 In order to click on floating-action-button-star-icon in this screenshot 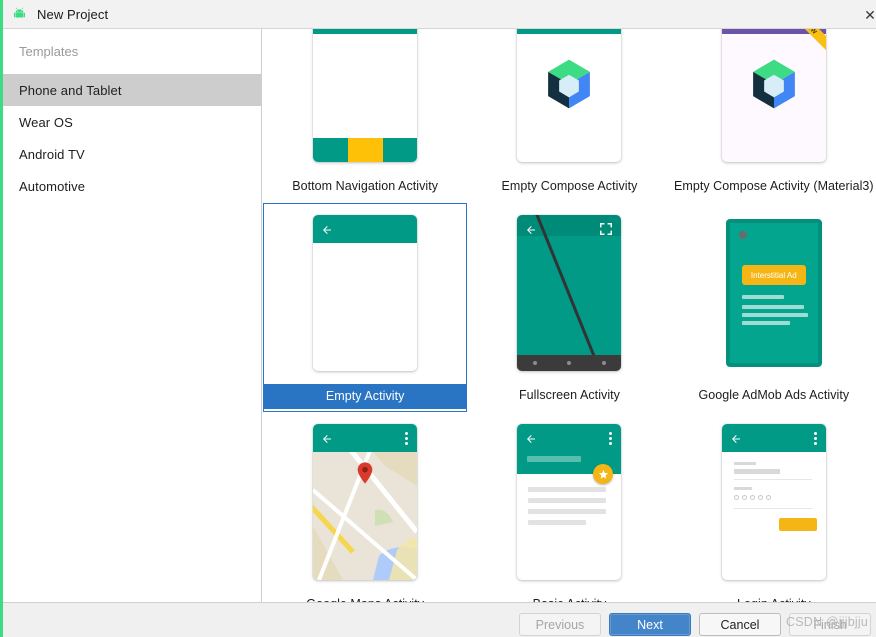, I will do `click(603, 474)`.